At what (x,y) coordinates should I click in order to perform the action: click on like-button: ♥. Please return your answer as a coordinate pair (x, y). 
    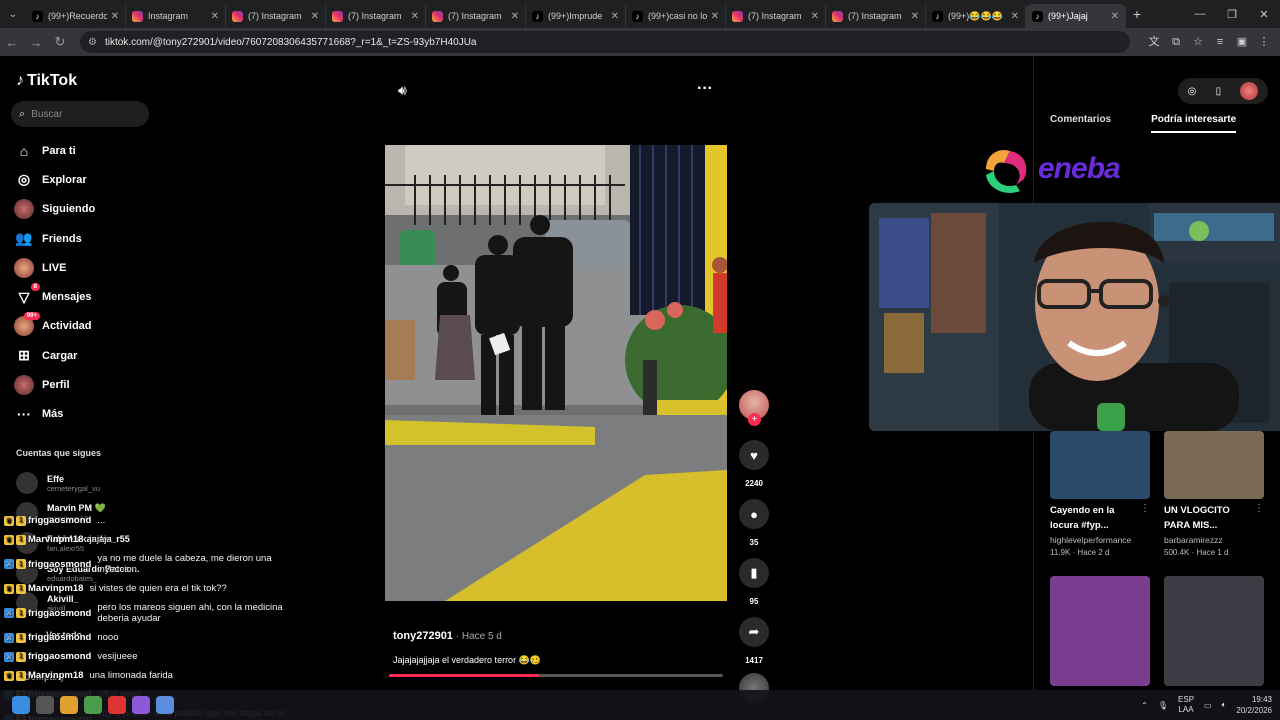
    Looking at the image, I should click on (754, 455).